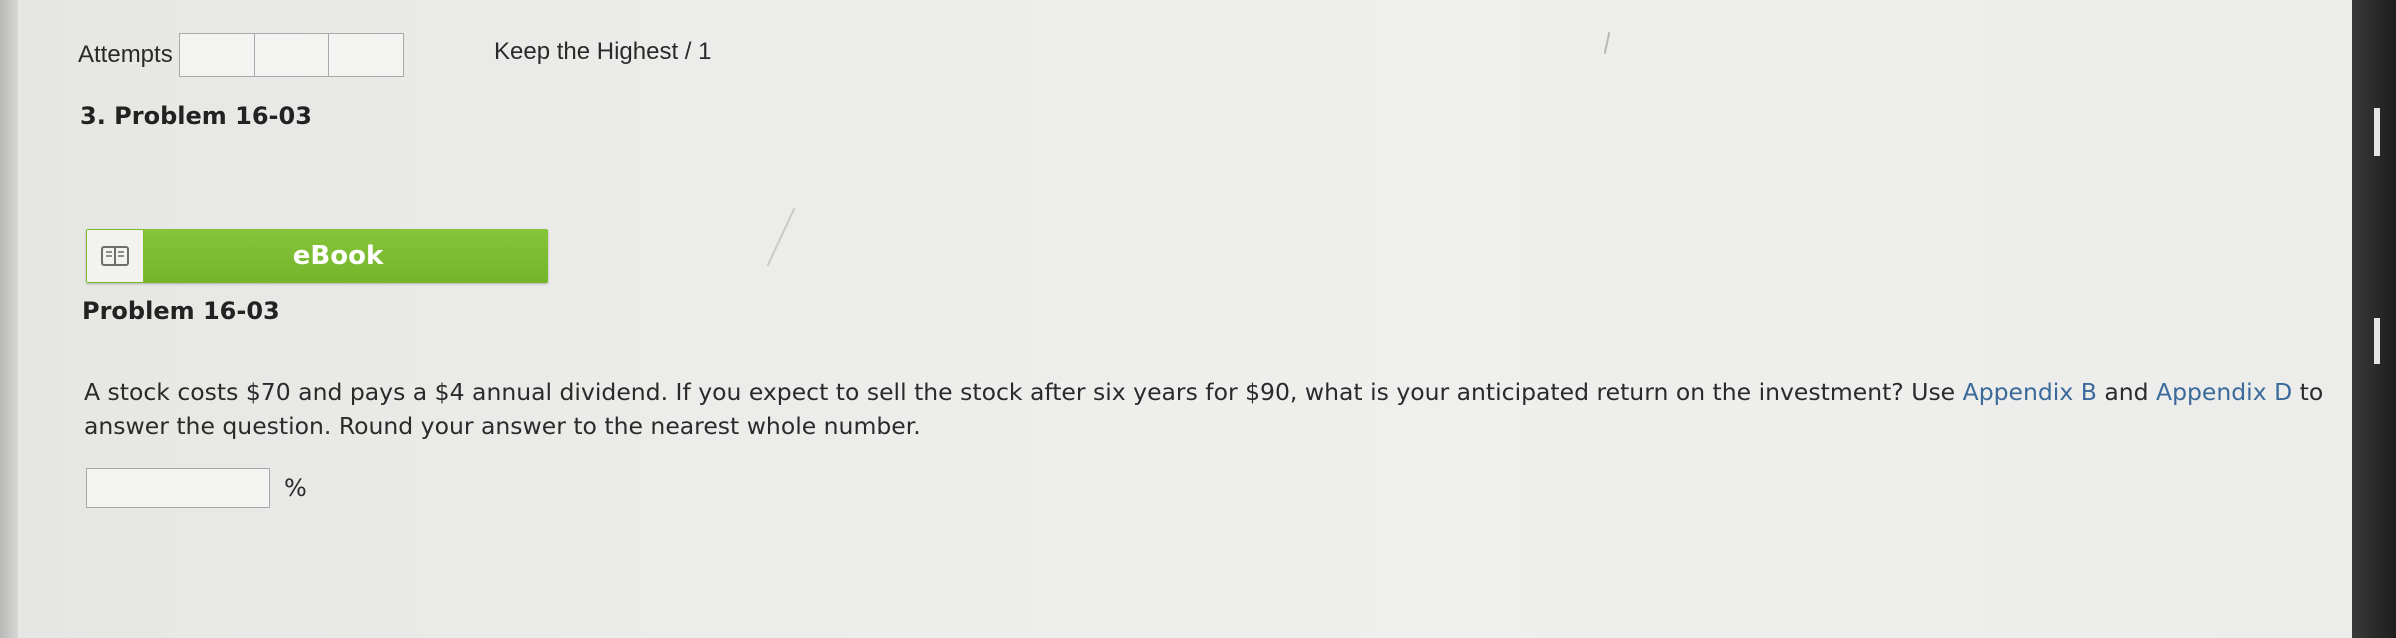  I want to click on answer-row: %, so click(196, 488).